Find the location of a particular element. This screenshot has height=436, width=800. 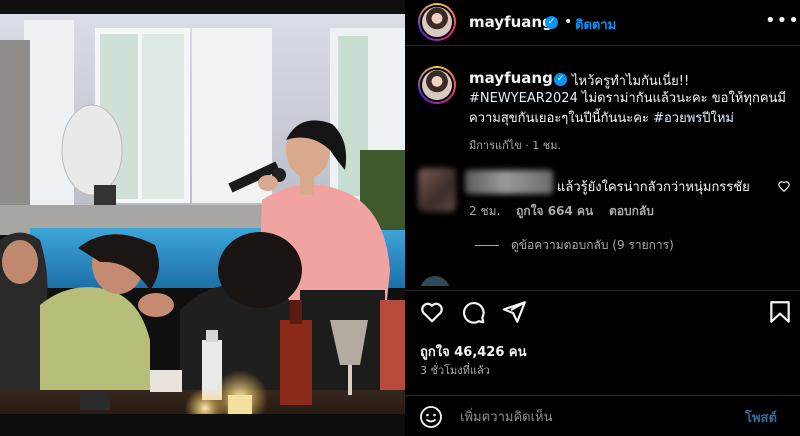

commenter-avatar-blurred is located at coordinates (437, 190).